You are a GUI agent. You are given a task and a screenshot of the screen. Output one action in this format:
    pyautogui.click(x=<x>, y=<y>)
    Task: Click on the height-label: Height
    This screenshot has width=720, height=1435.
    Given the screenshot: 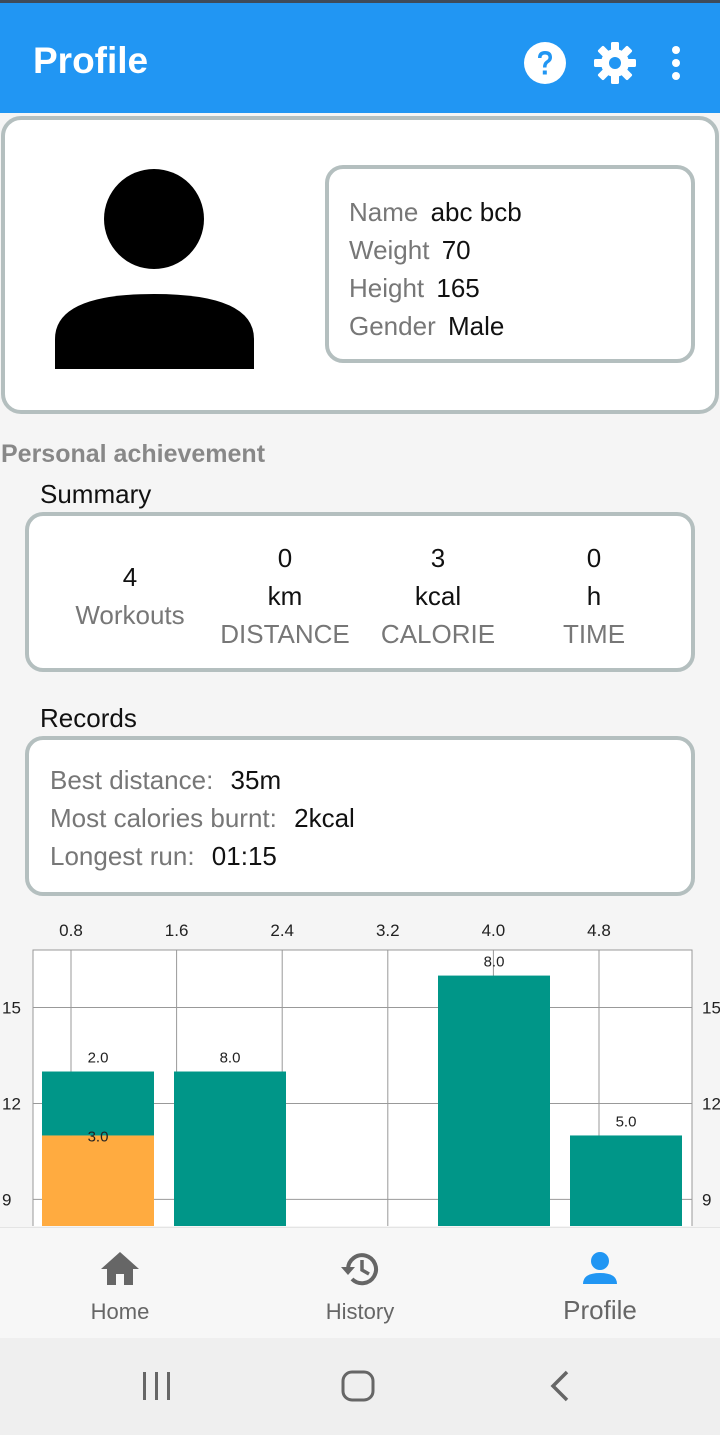 What is the action you would take?
    pyautogui.click(x=387, y=288)
    